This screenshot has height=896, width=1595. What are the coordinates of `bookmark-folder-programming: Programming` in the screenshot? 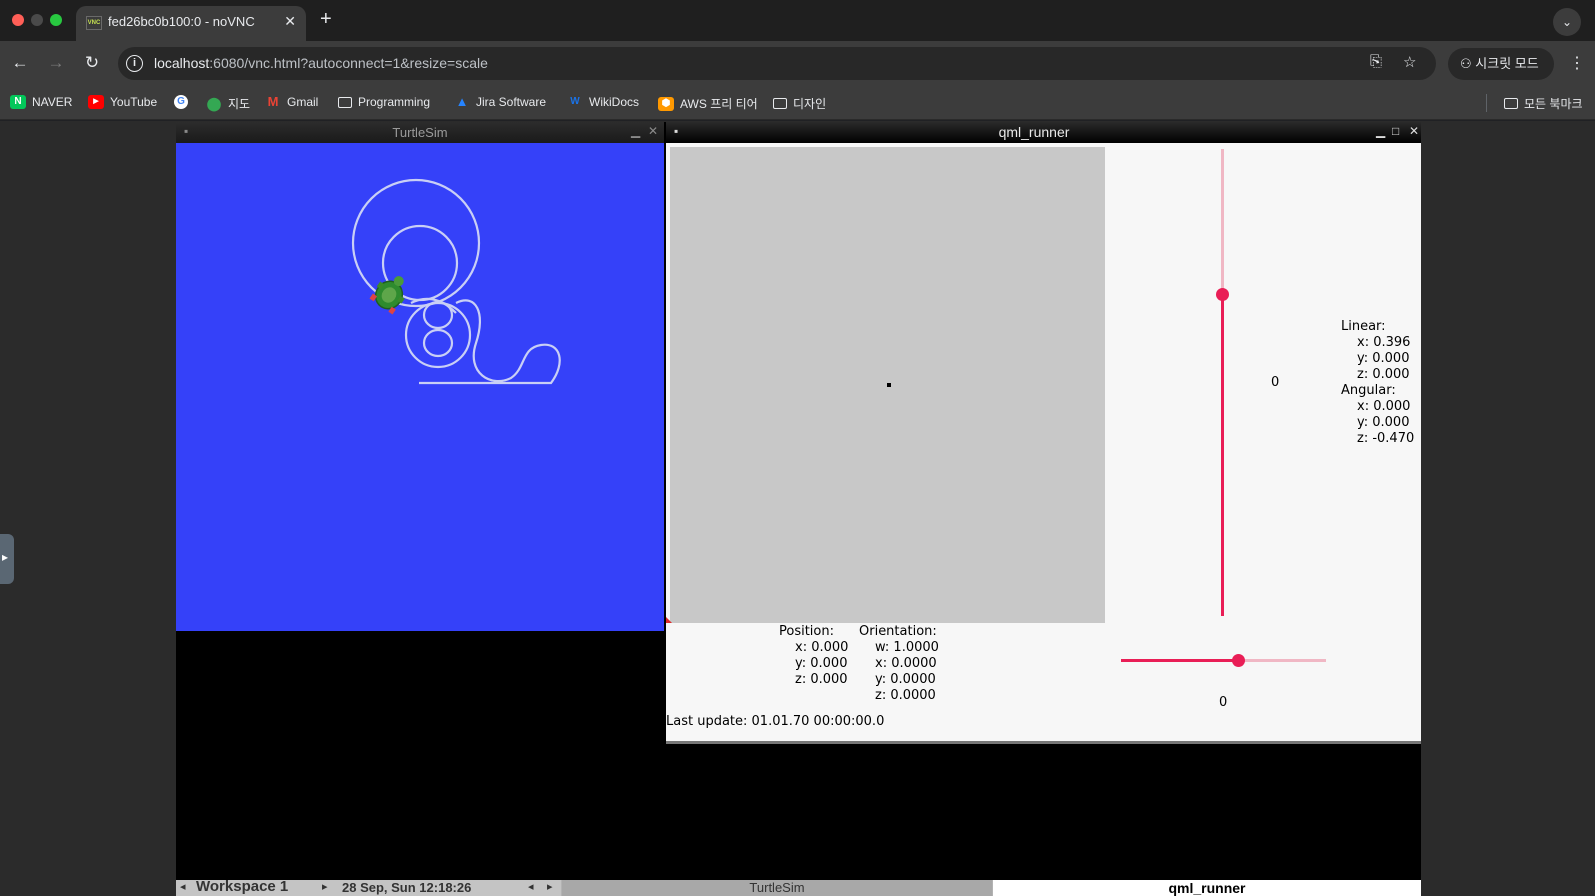 It's located at (384, 102).